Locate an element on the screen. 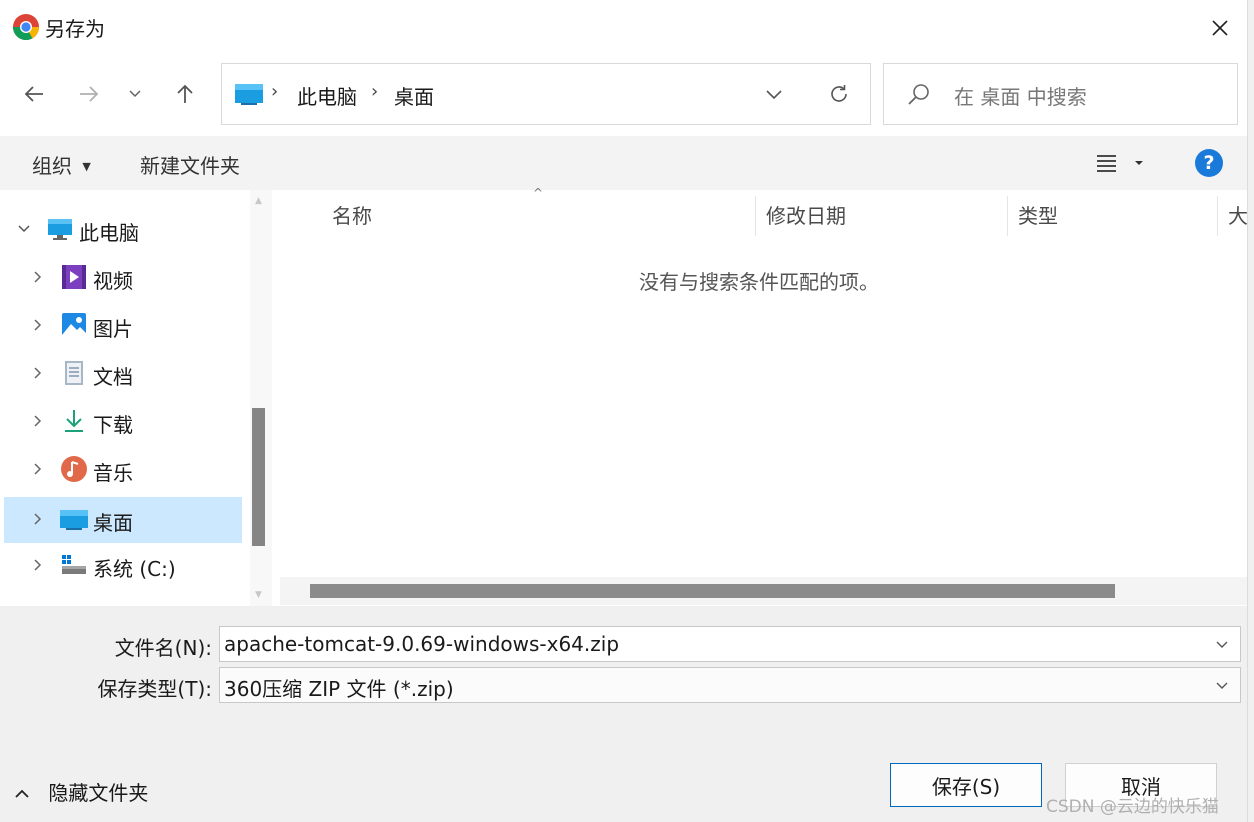 The image size is (1254, 822). sidebar-item-videos: 视频 is located at coordinates (123, 278).